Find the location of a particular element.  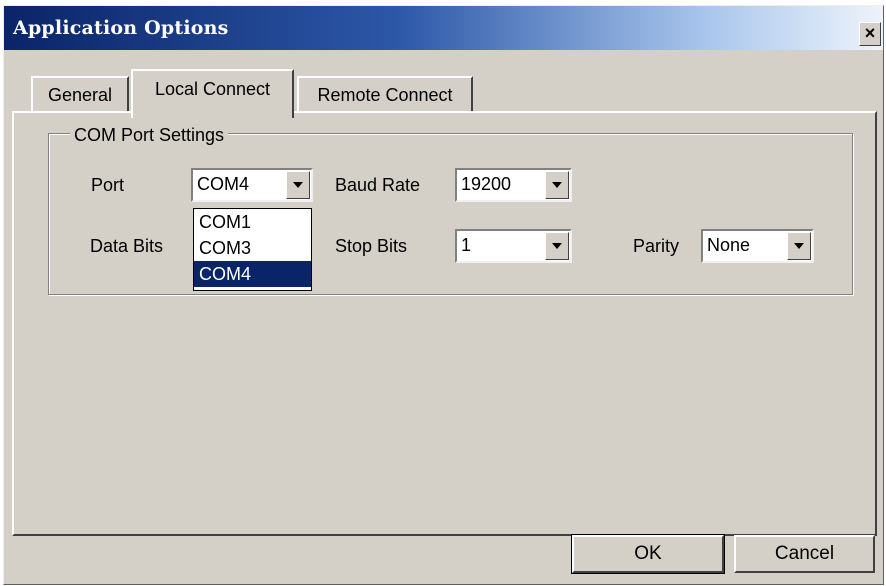

tab-local-connect: Local Connect is located at coordinates (212, 93).